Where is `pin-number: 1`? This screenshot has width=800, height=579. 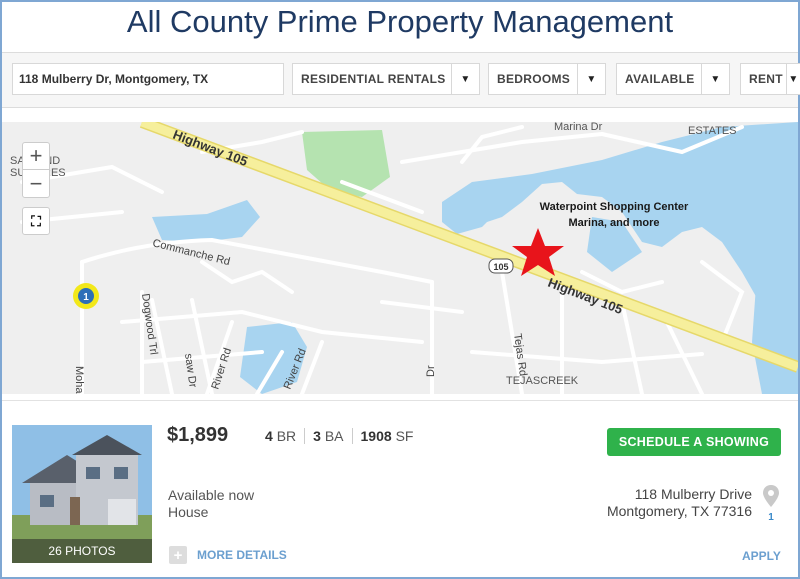 pin-number: 1 is located at coordinates (771, 517).